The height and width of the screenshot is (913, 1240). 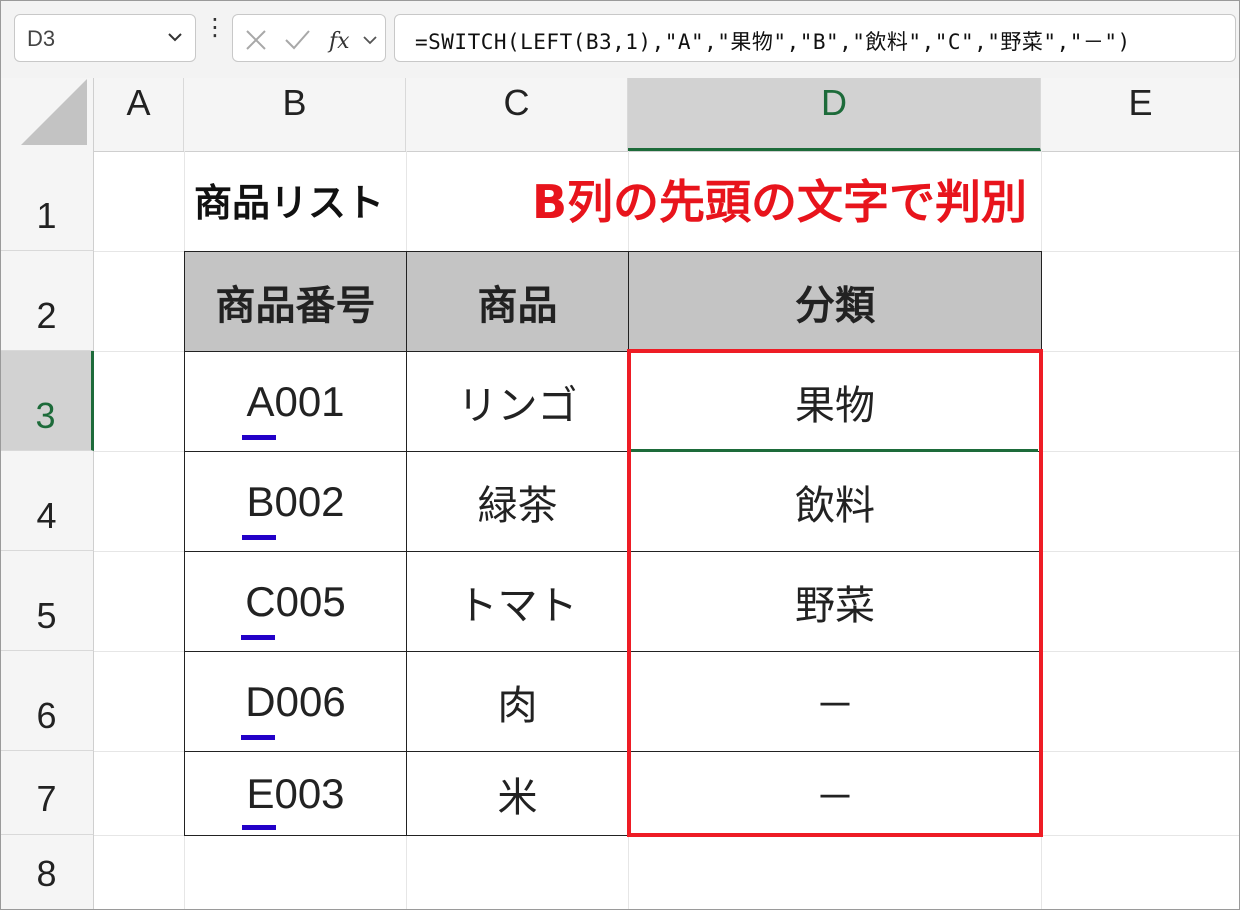 I want to click on row-header-8: 8, so click(x=47, y=872).